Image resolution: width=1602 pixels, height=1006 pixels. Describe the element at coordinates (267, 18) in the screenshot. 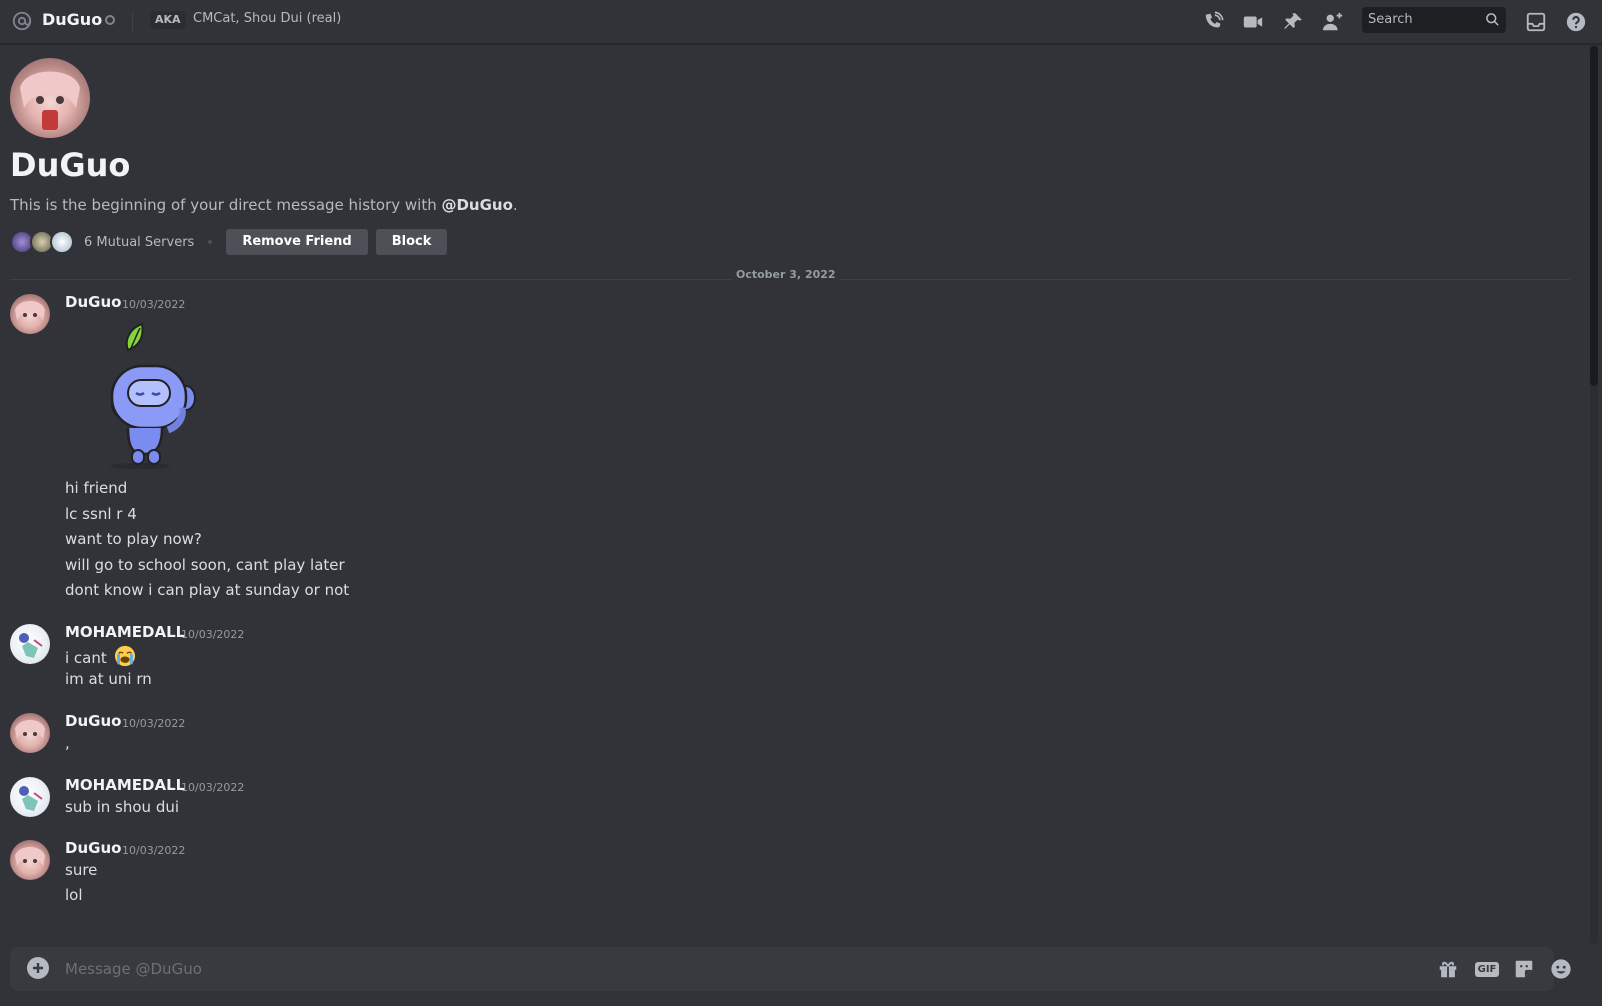

I see `aka-names: CMCat, Shou Dui (real)` at that location.